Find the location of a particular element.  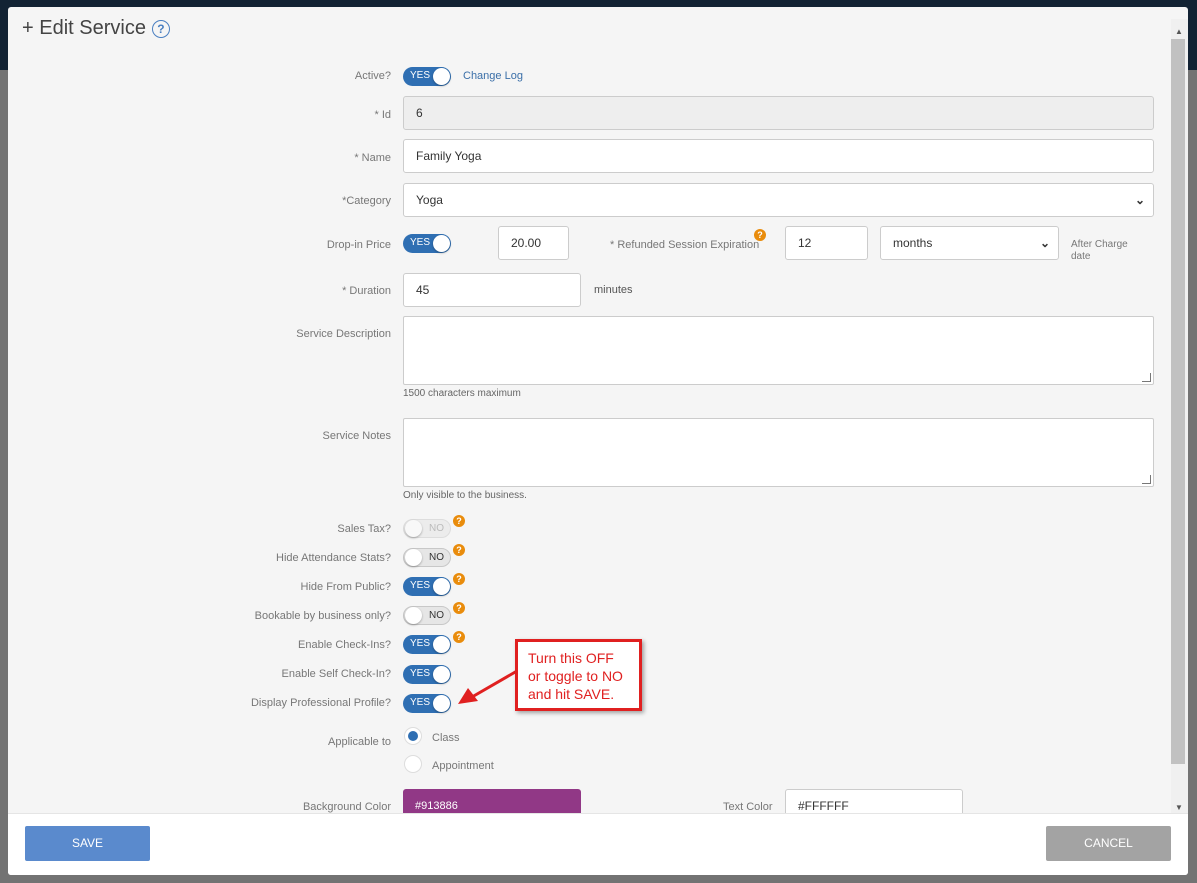

callout-line: and hit SAVE. is located at coordinates (571, 694).